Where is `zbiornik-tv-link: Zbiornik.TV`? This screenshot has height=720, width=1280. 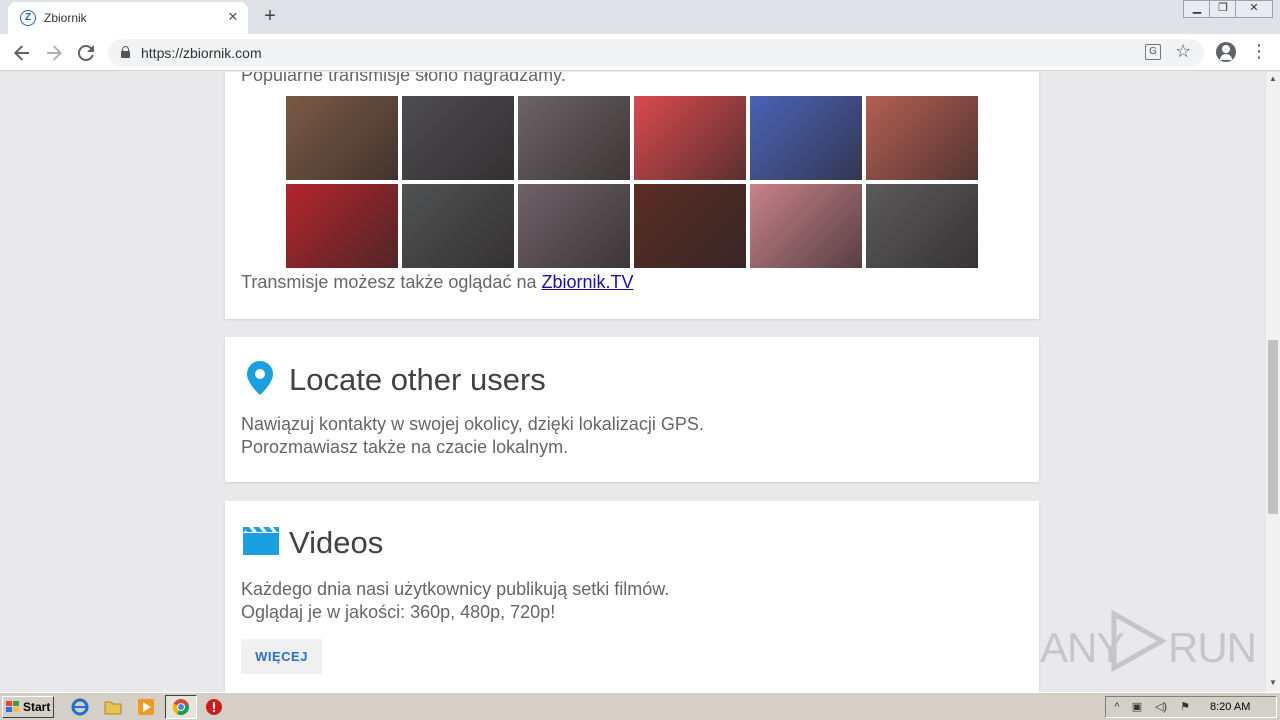
zbiornik-tv-link: Zbiornik.TV is located at coordinates (587, 282).